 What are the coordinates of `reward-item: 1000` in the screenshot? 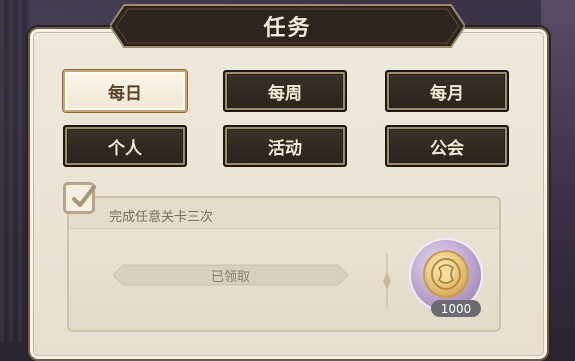 It's located at (447, 278).